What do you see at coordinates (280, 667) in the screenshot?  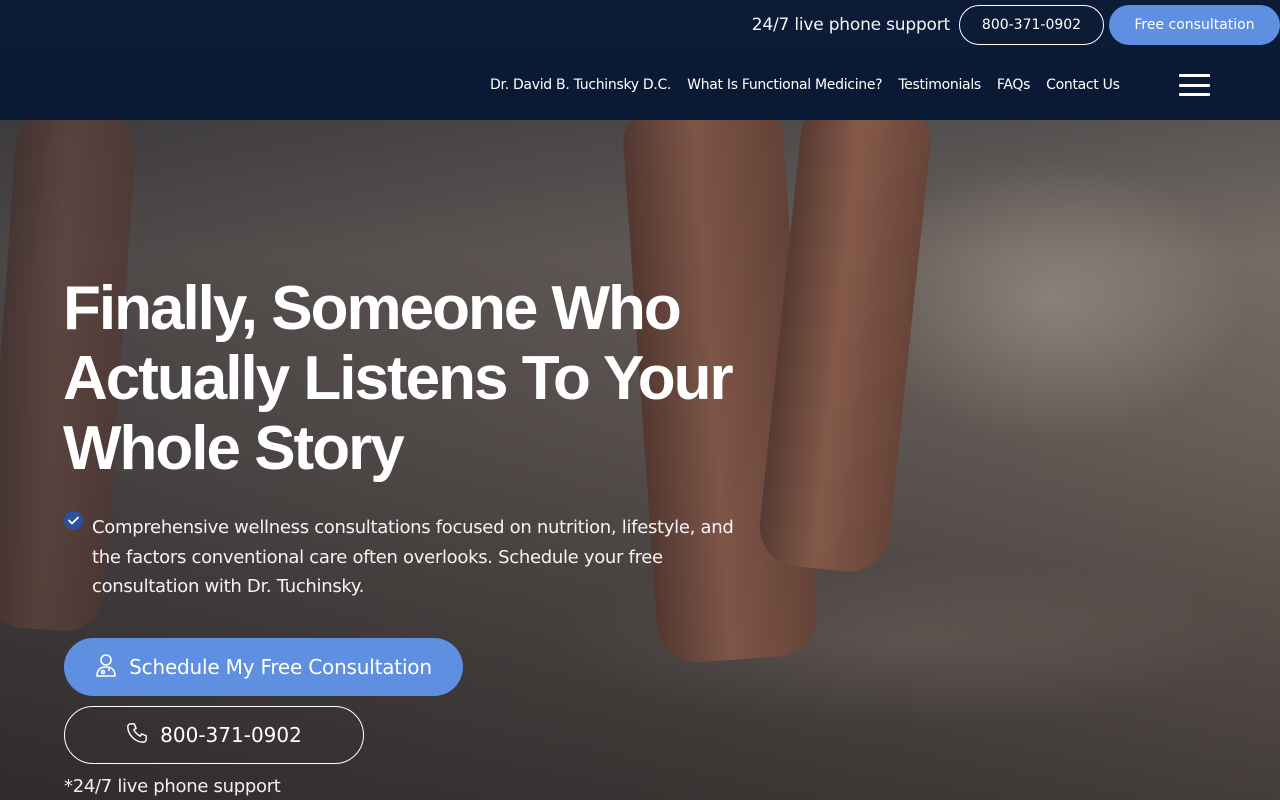 I see `schedule-consultation-label: Schedule My Free Consultation` at bounding box center [280, 667].